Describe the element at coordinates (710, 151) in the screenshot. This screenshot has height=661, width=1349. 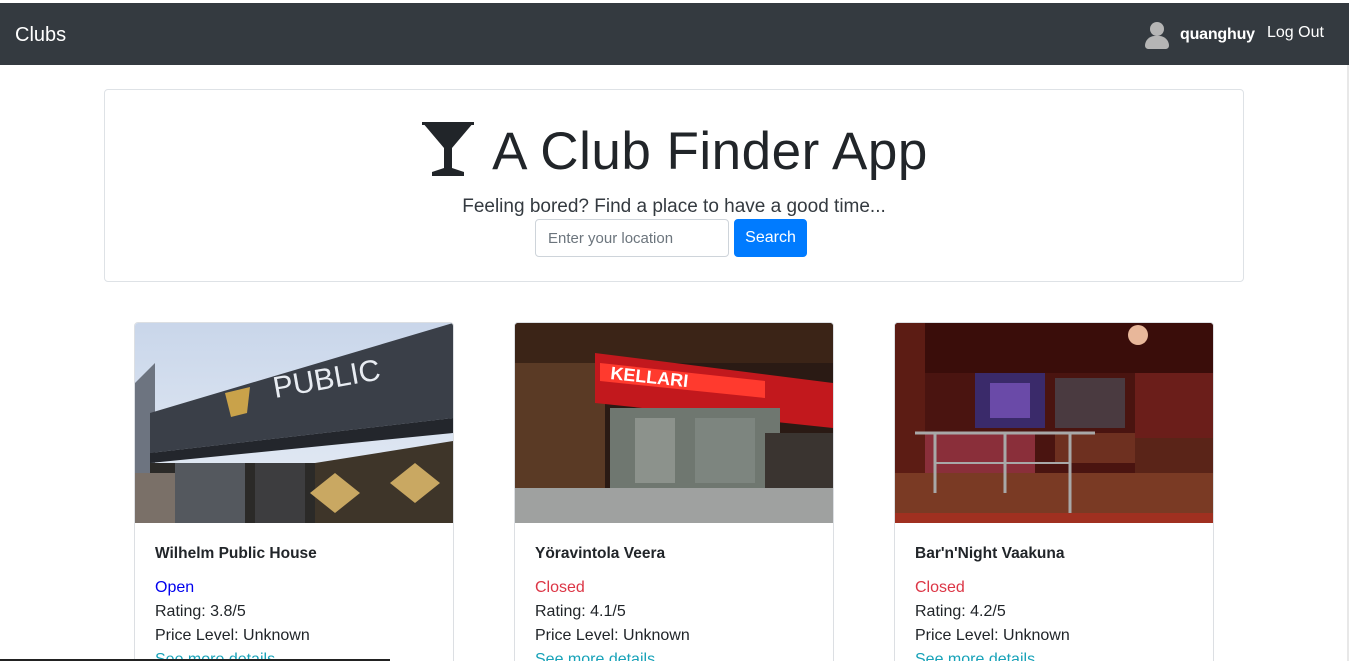
I see `page-title: A Club Finder App` at that location.